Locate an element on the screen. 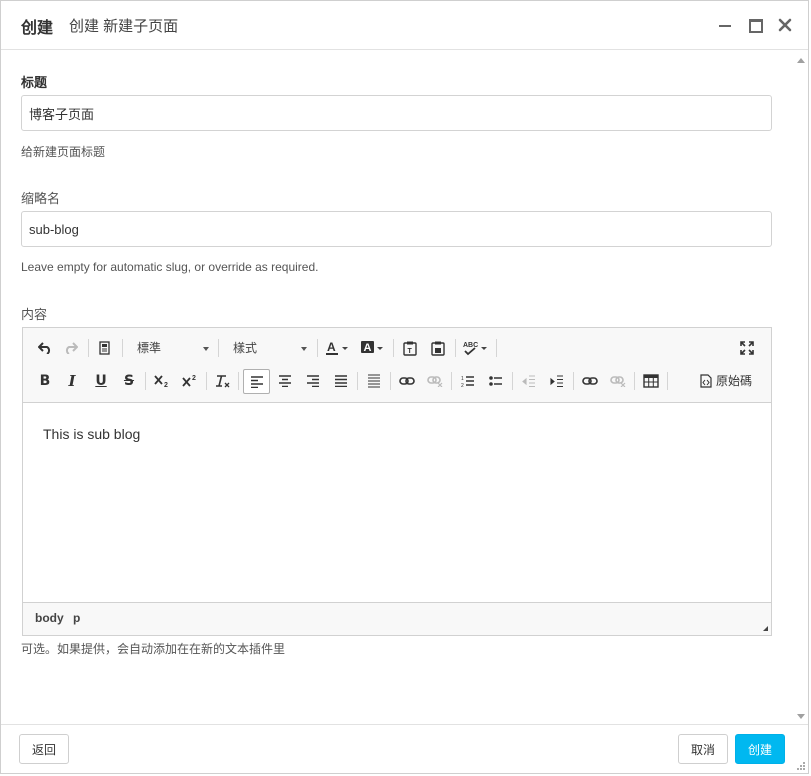  indent-icon is located at coordinates (557, 381).